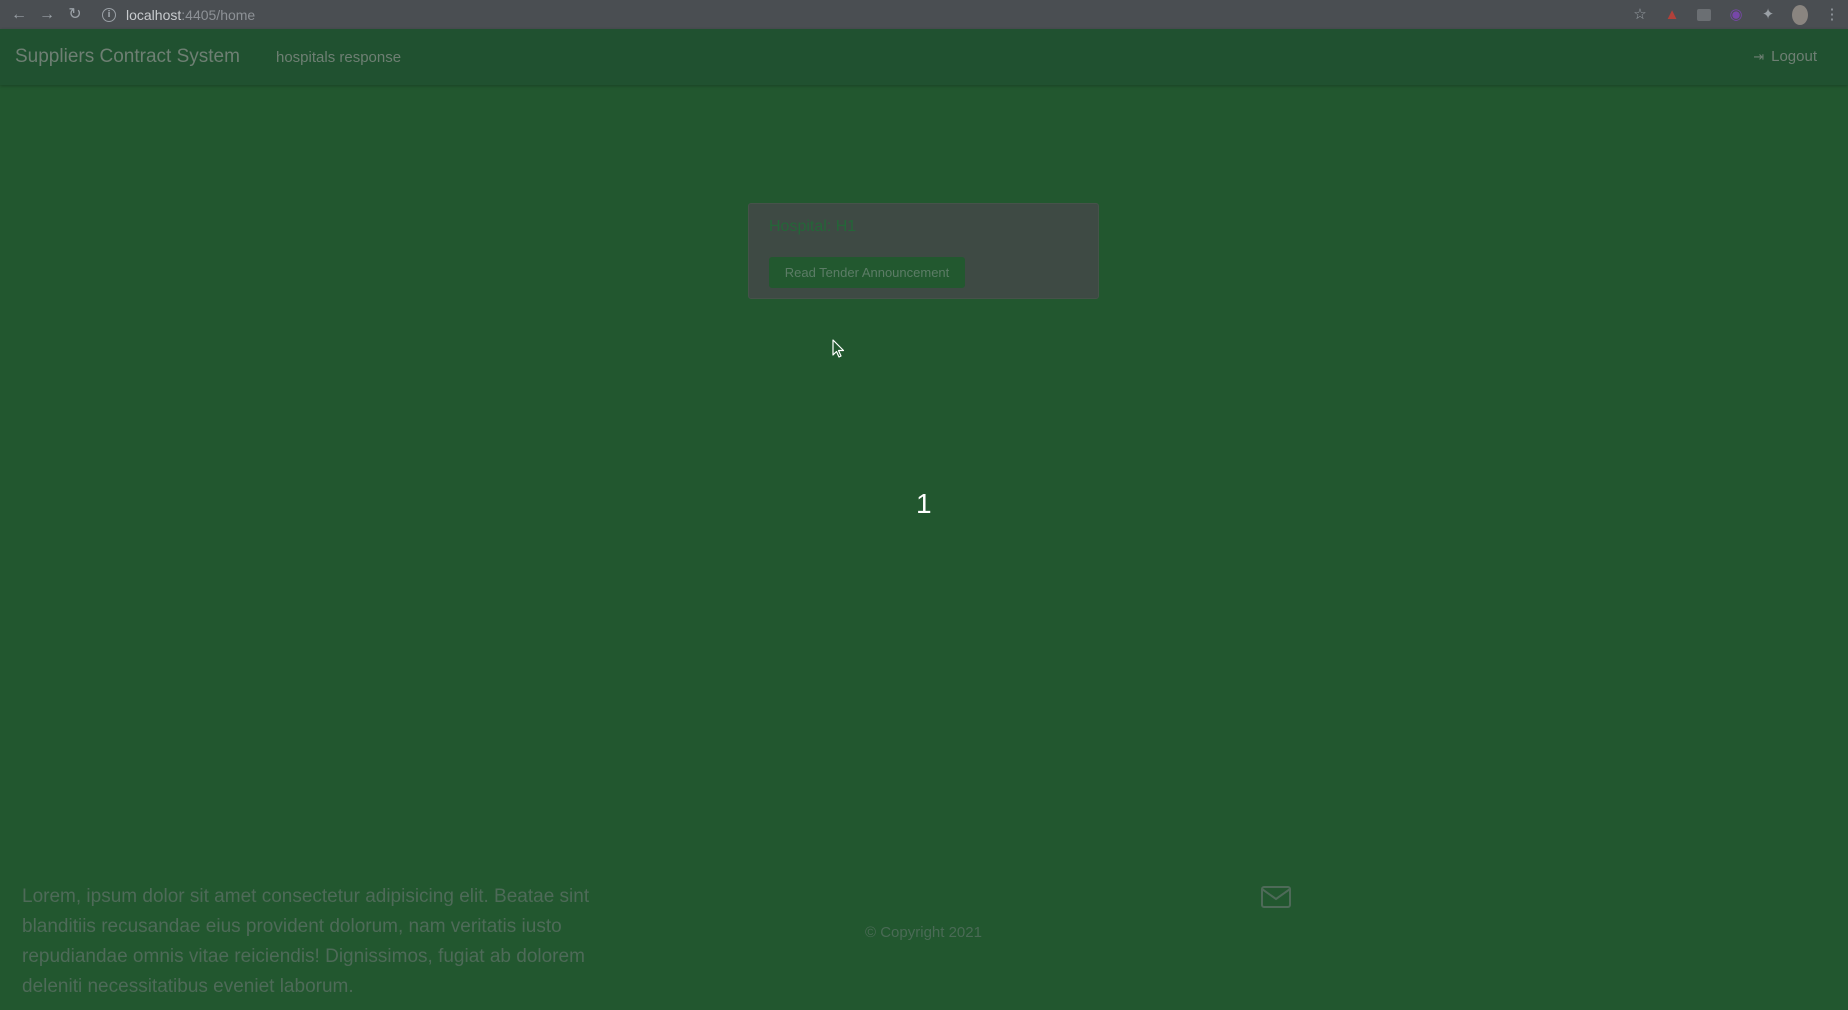 The width and height of the screenshot is (1848, 1010). I want to click on read-tender-announcement-button: Read Tender Announcement, so click(867, 272).